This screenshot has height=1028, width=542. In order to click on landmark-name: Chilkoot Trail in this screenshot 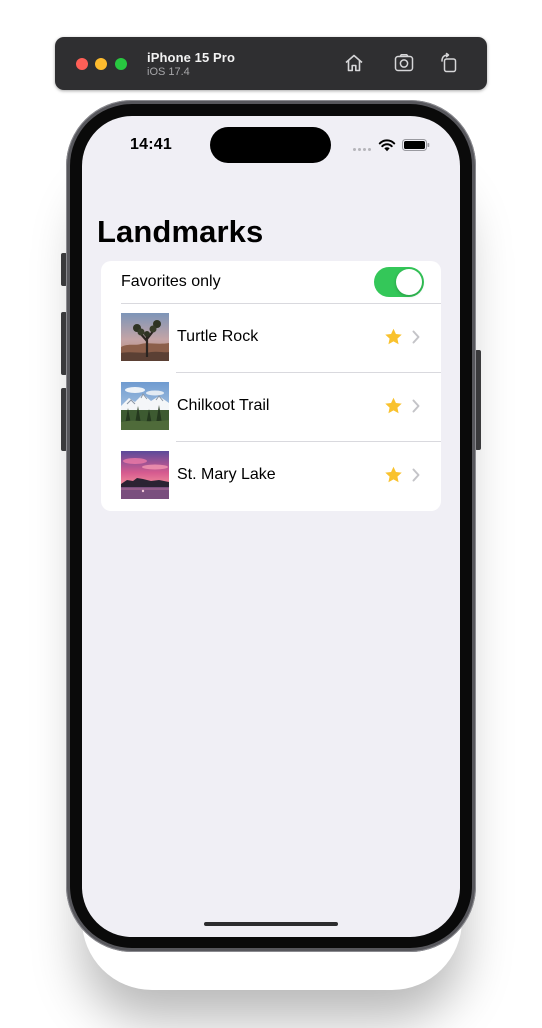, I will do `click(223, 405)`.